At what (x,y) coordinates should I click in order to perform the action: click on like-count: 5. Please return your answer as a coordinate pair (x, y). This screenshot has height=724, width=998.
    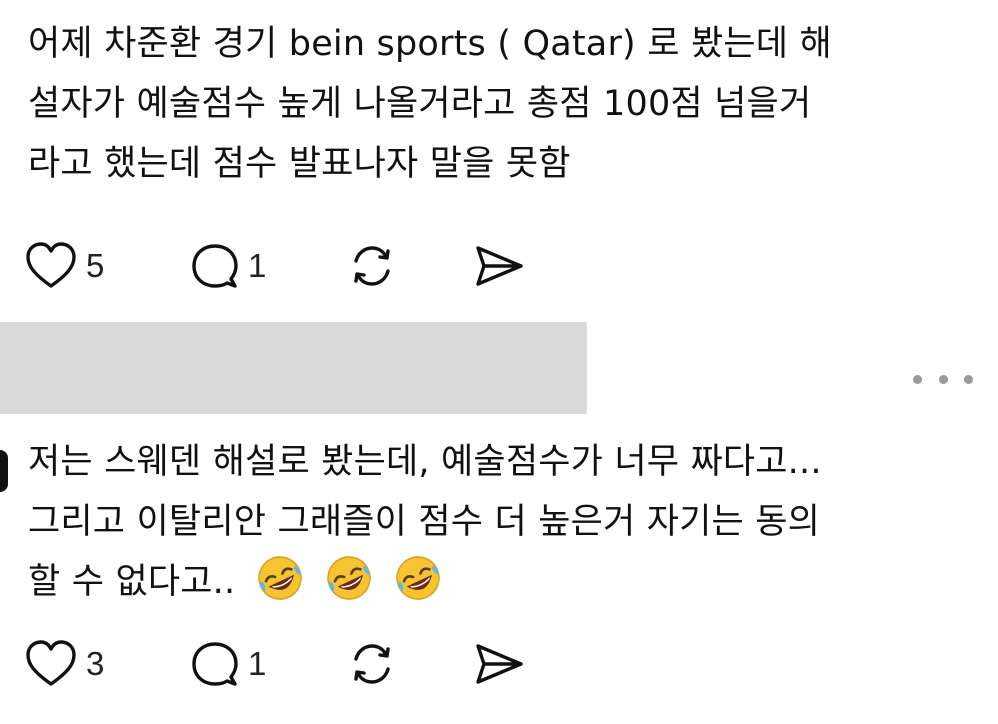
    Looking at the image, I should click on (95, 265).